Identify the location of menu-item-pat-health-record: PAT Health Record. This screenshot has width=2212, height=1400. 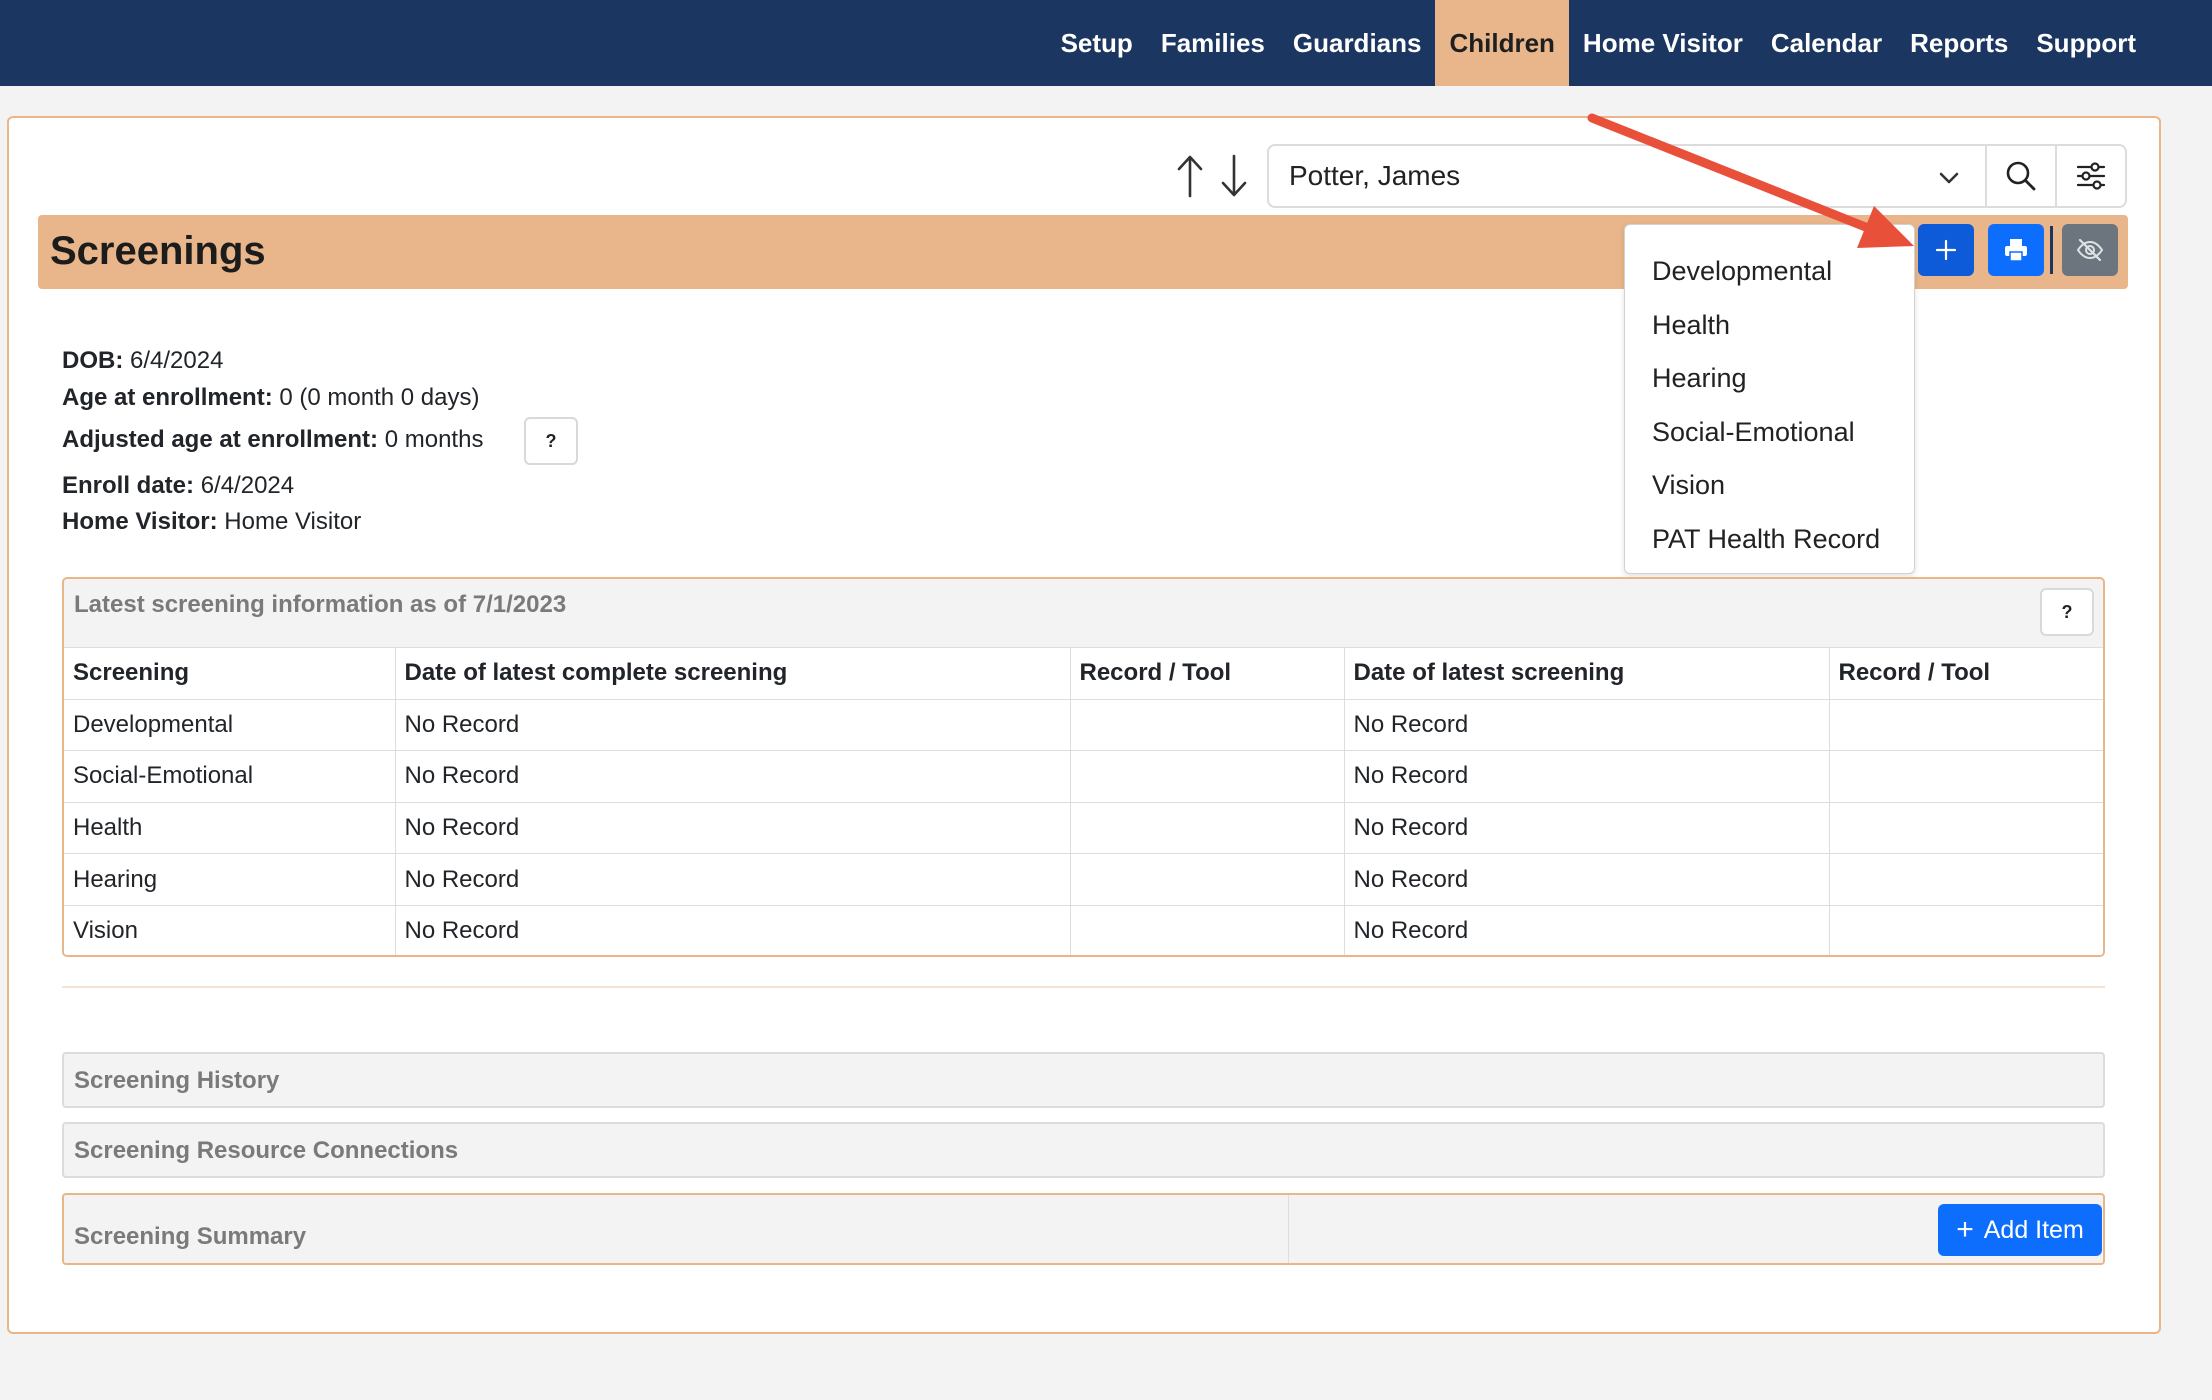
(1769, 540).